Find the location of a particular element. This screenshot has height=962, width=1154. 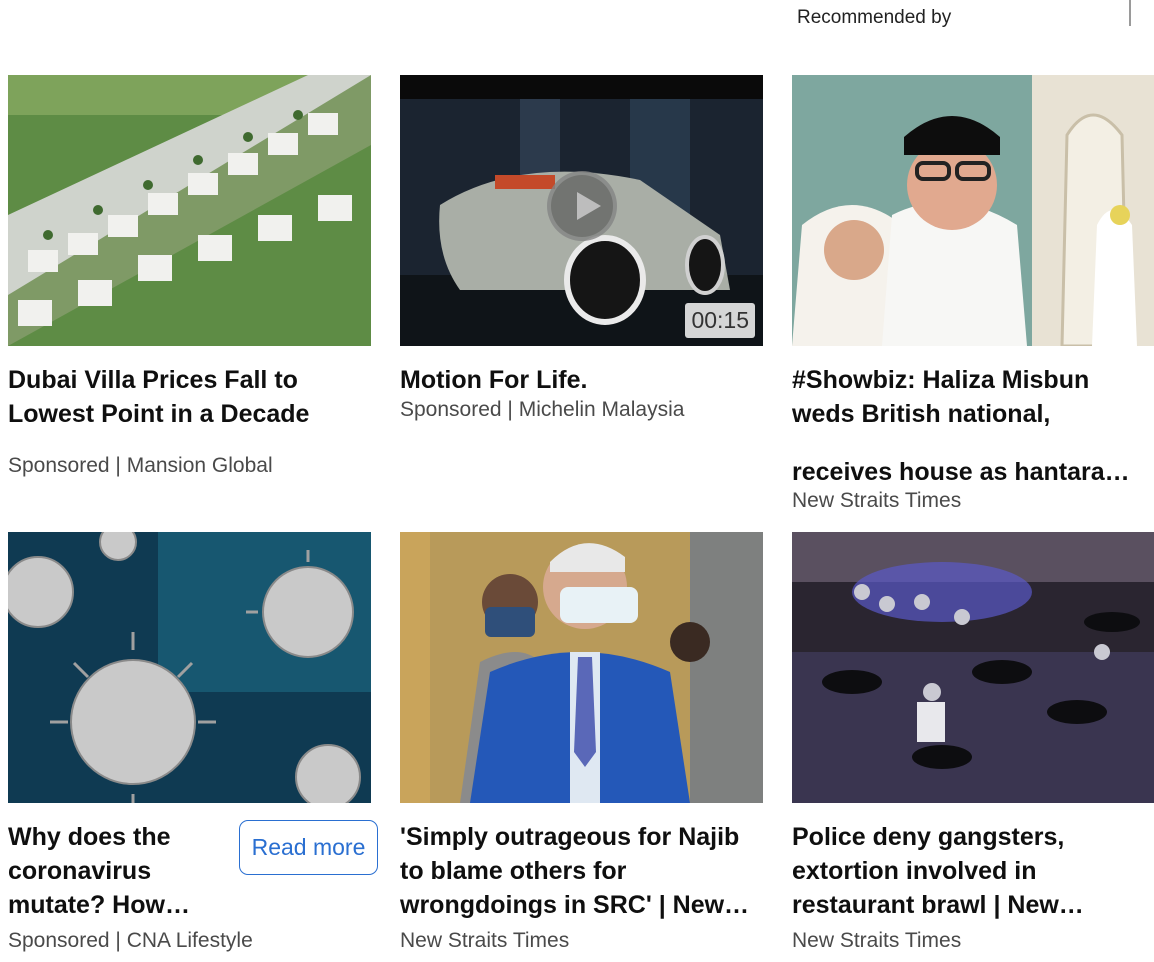

thumbnail-restaurant-cctv-image is located at coordinates (973, 667).